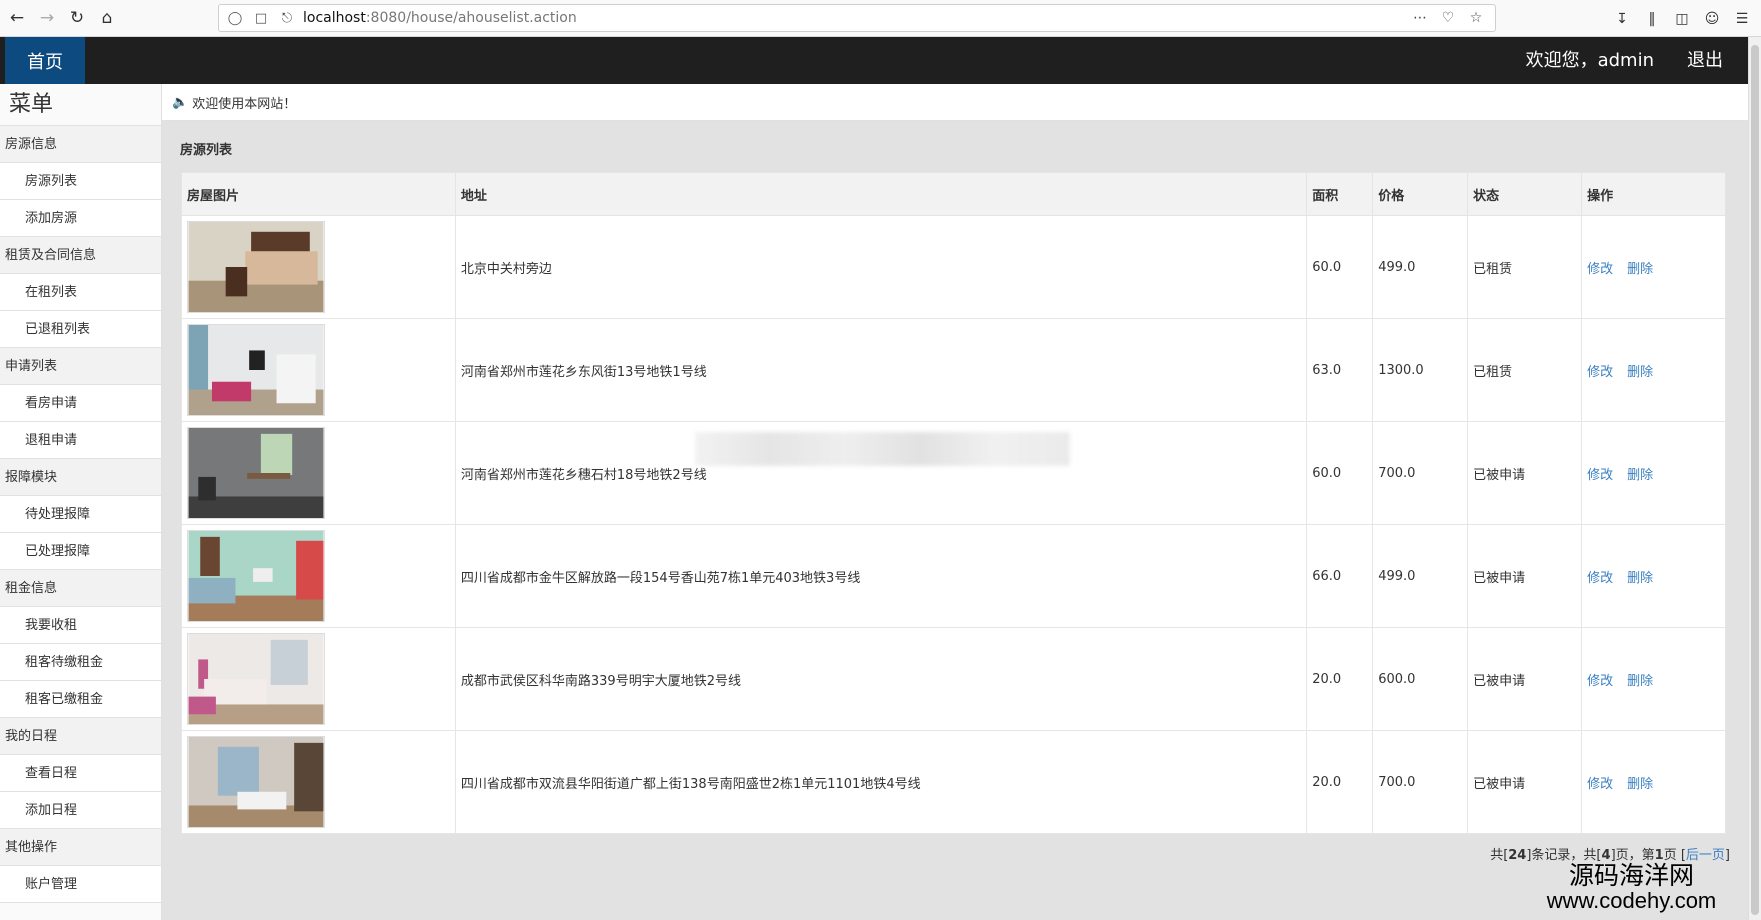 The width and height of the screenshot is (1761, 920). I want to click on download-icon: ↧, so click(1622, 19).